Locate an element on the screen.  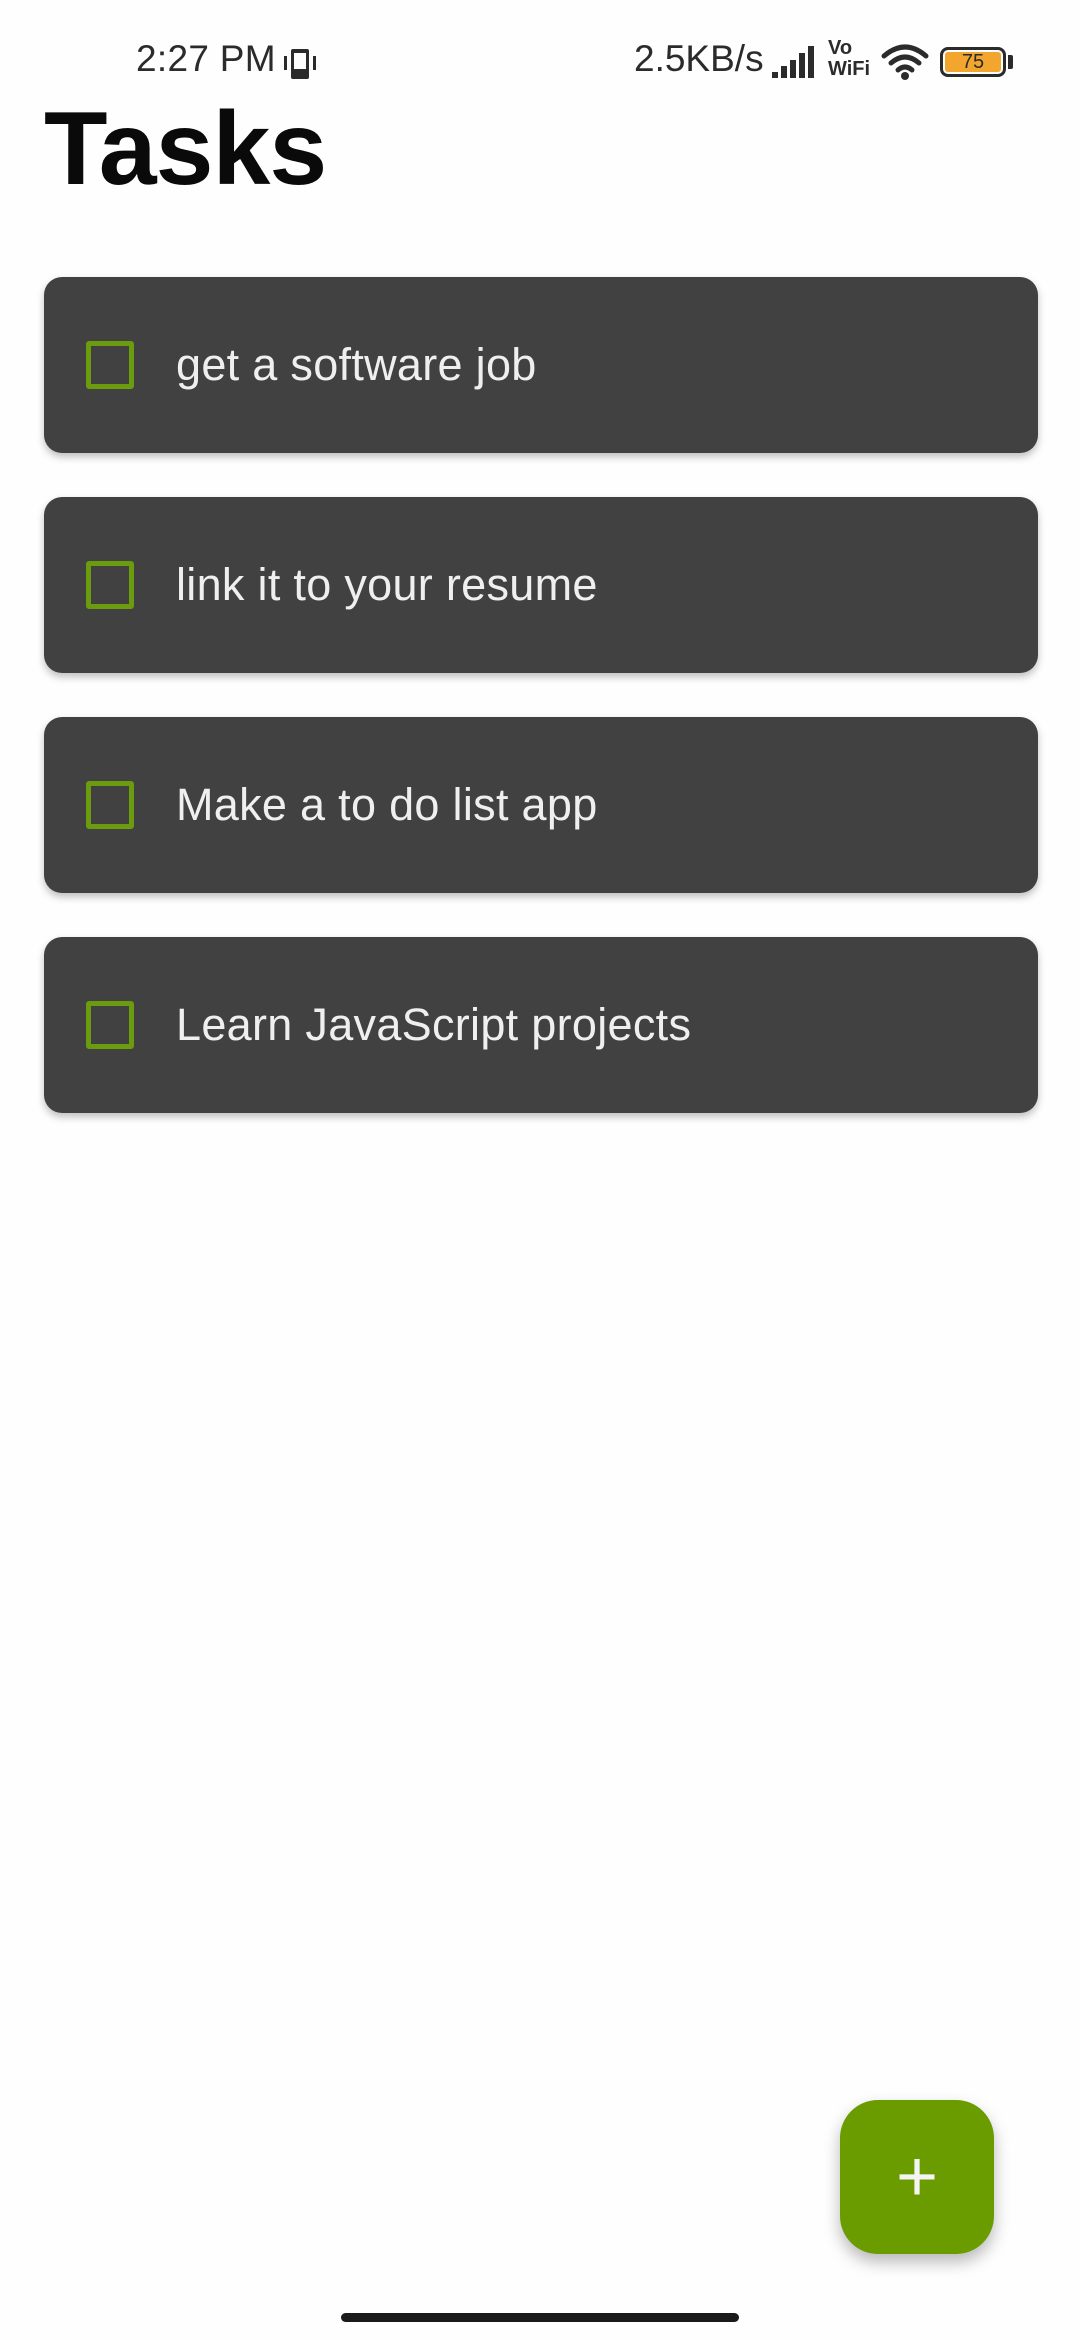
task-item: Learn JavaScript projects is located at coordinates (541, 1025).